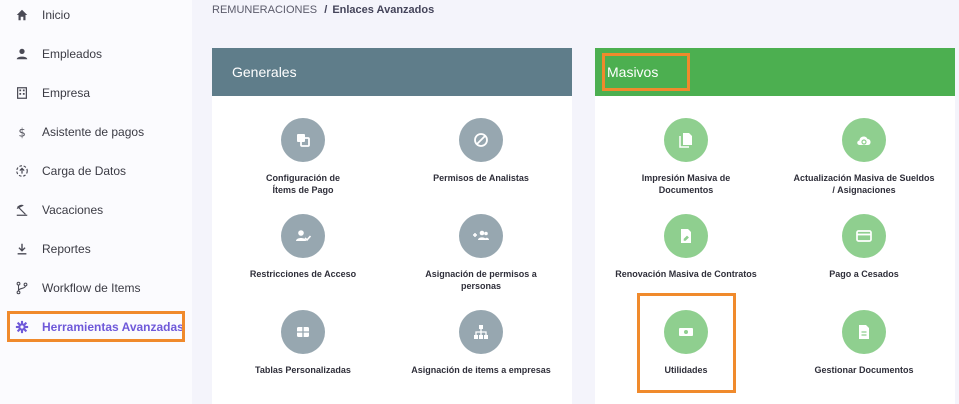 The width and height of the screenshot is (959, 404). Describe the element at coordinates (22, 210) in the screenshot. I see `beach-icon` at that location.